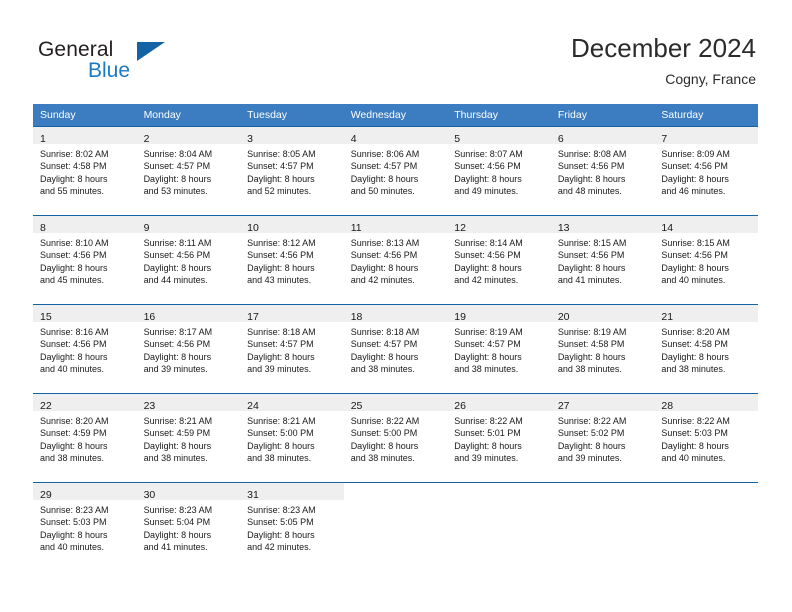 The height and width of the screenshot is (612, 792). Describe the element at coordinates (460, 317) in the screenshot. I see `day-number: 19` at that location.